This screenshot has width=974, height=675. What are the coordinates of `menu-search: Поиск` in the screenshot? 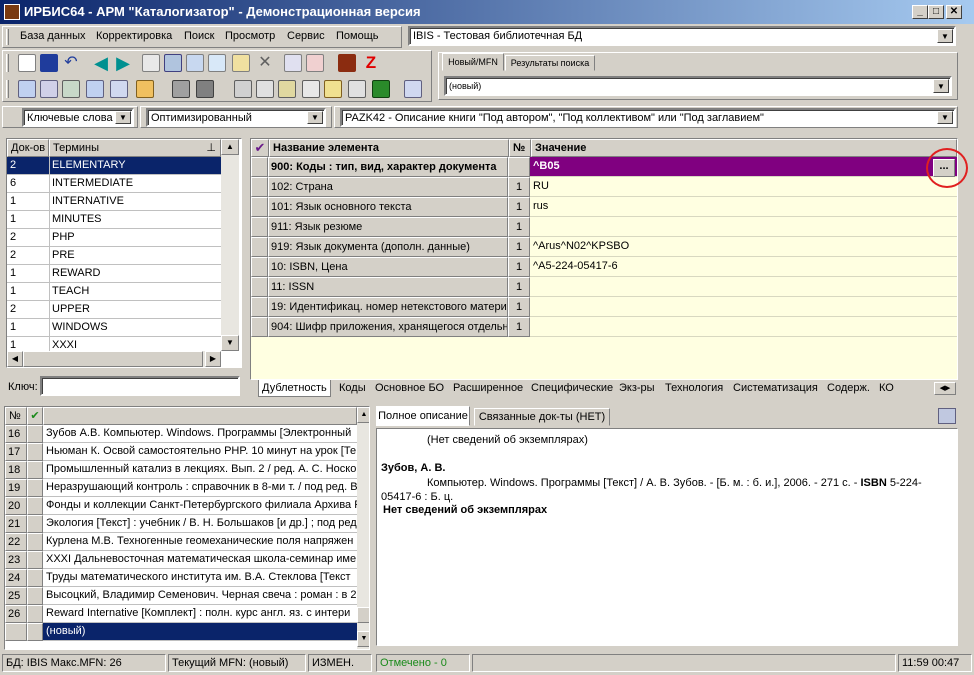 It's located at (199, 36).